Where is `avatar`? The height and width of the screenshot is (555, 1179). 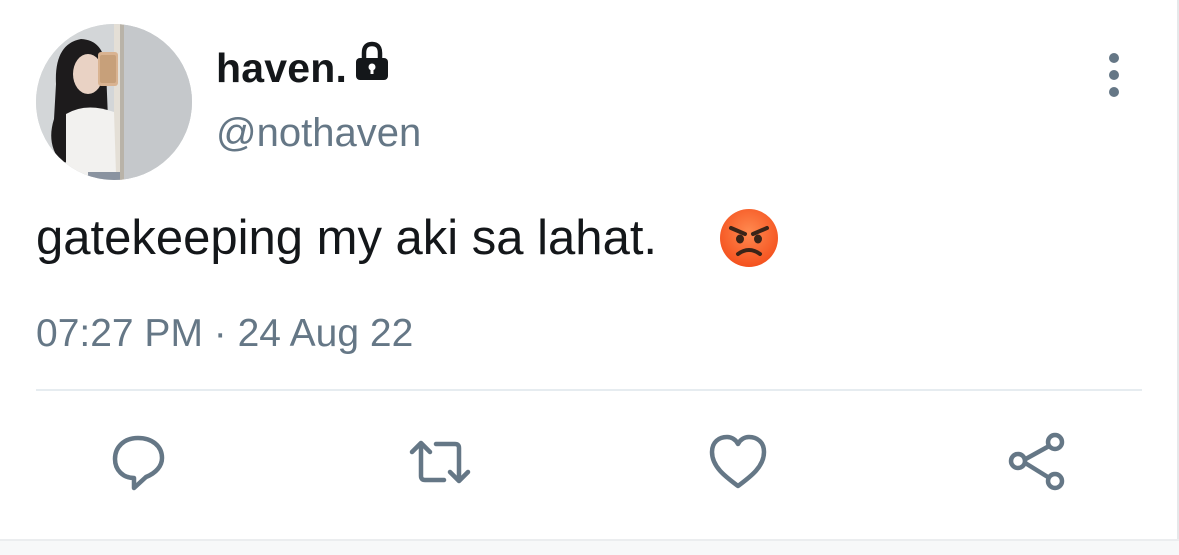 avatar is located at coordinates (114, 102).